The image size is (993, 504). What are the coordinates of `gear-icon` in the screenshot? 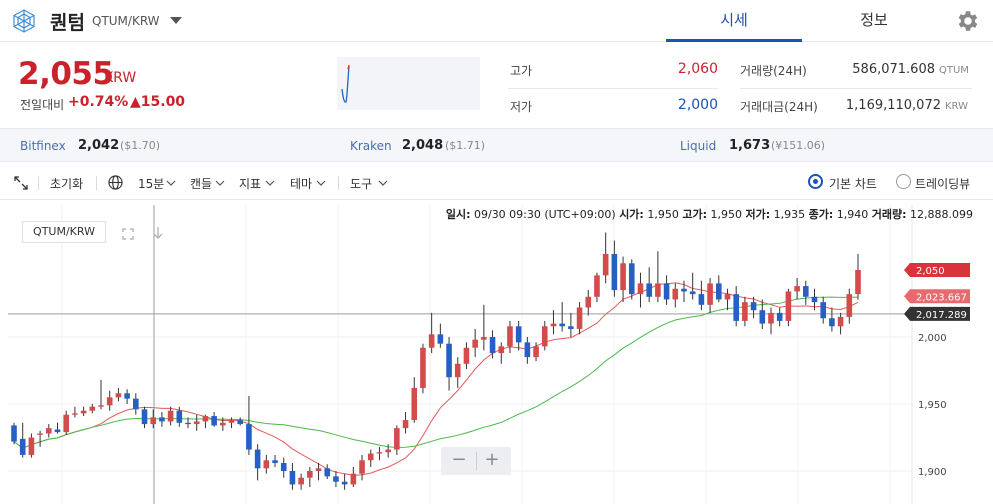 It's located at (968, 21).